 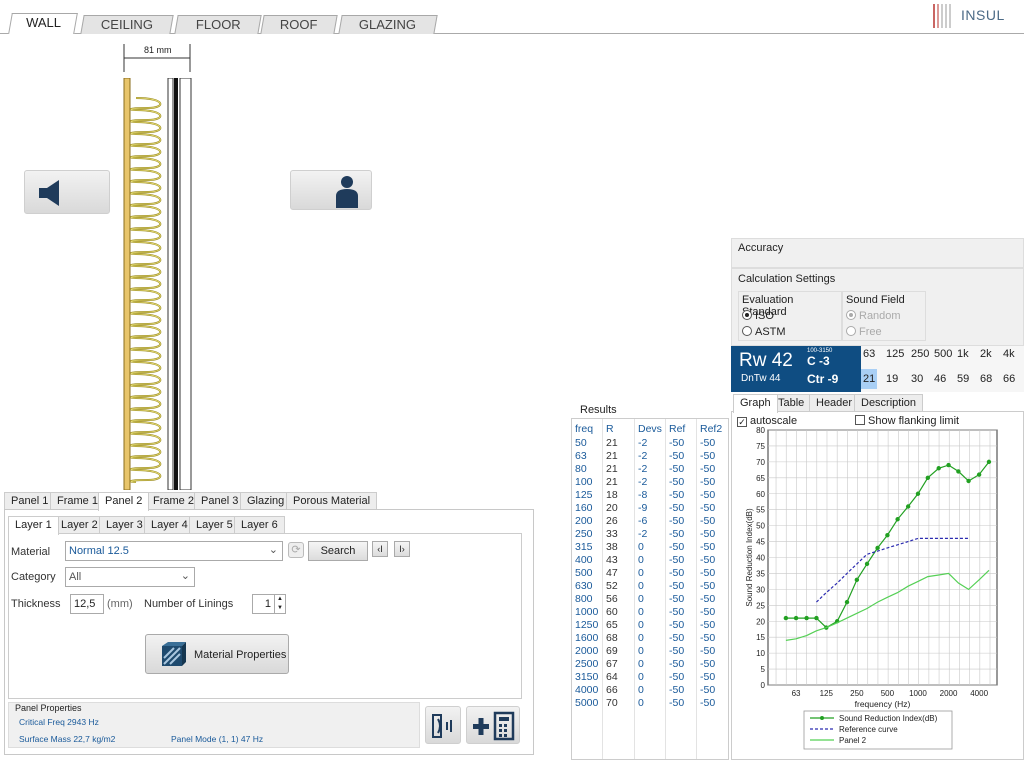 I want to click on tab-floor: FLOOR, so click(x=218, y=24).